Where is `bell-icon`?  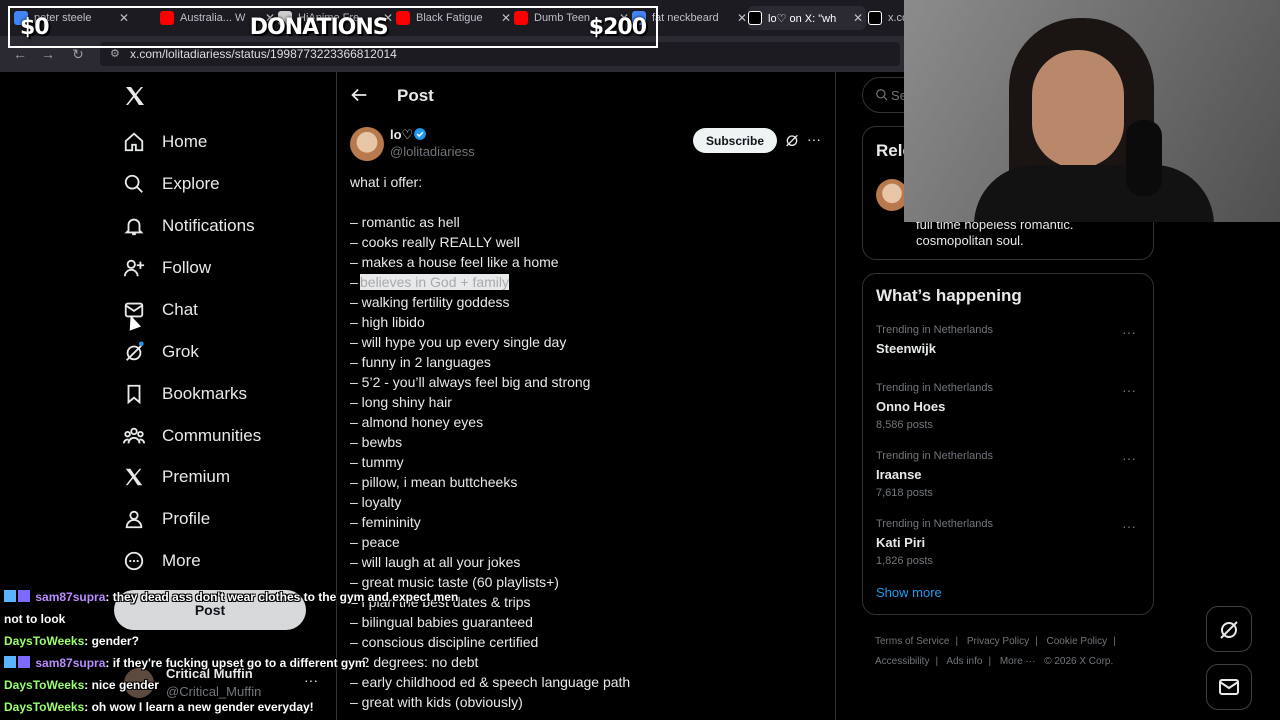 bell-icon is located at coordinates (134, 226).